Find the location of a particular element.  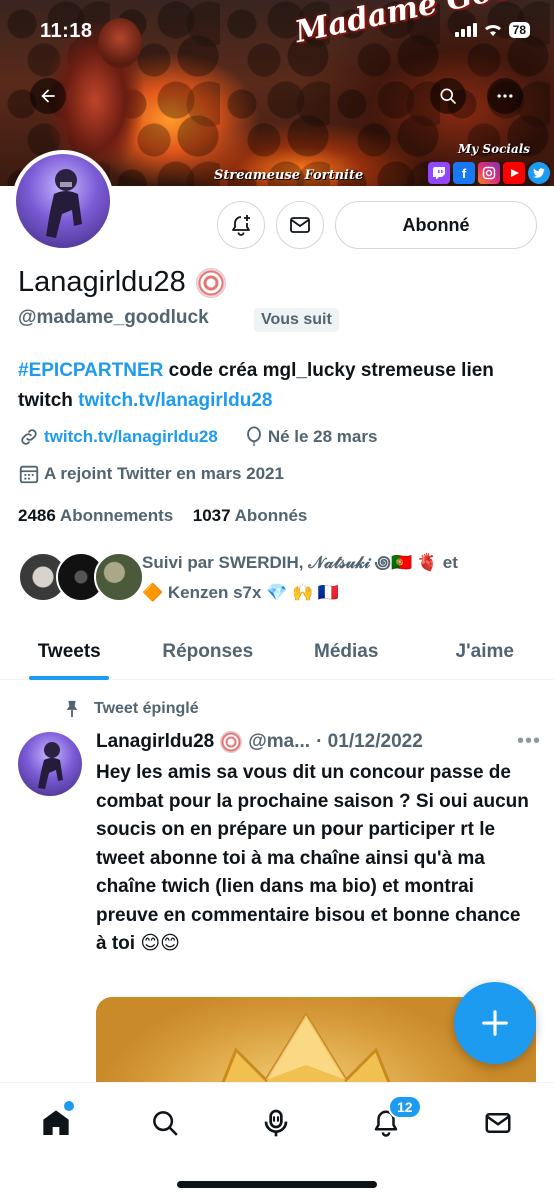

bio-hashtag-link: #EPICPARTNER is located at coordinates (90, 370).